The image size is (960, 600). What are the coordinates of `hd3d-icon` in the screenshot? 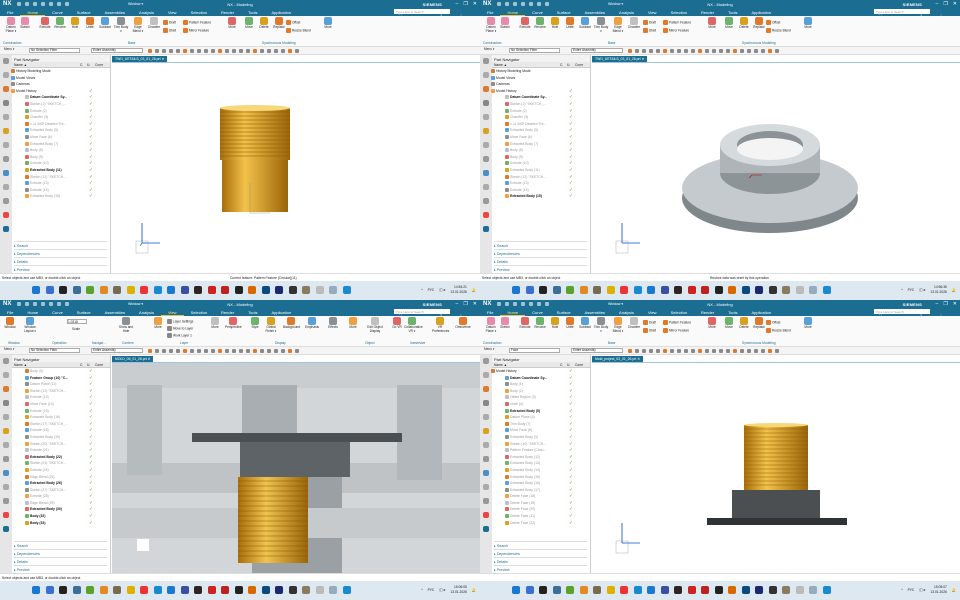 It's located at (6, 131).